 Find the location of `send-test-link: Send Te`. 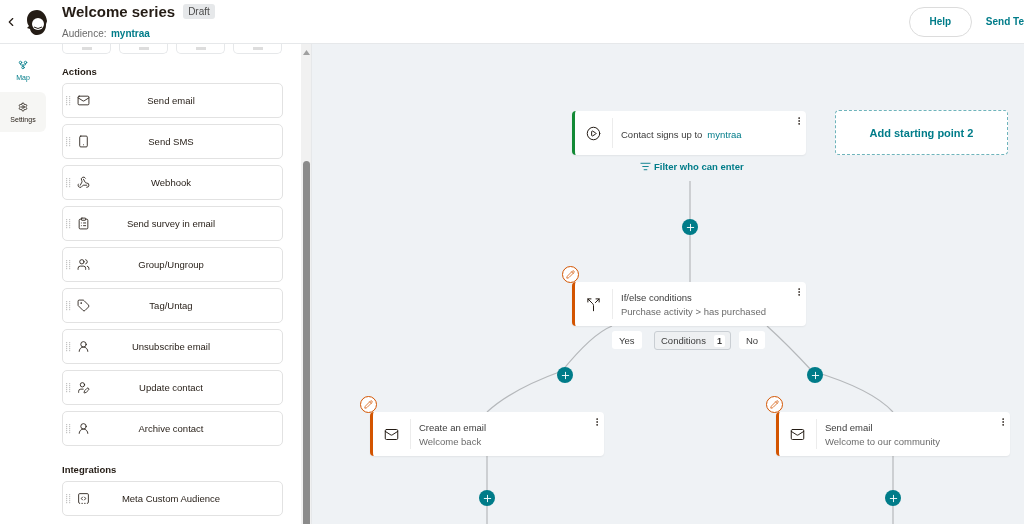

send-test-link: Send Te is located at coordinates (1004, 21).